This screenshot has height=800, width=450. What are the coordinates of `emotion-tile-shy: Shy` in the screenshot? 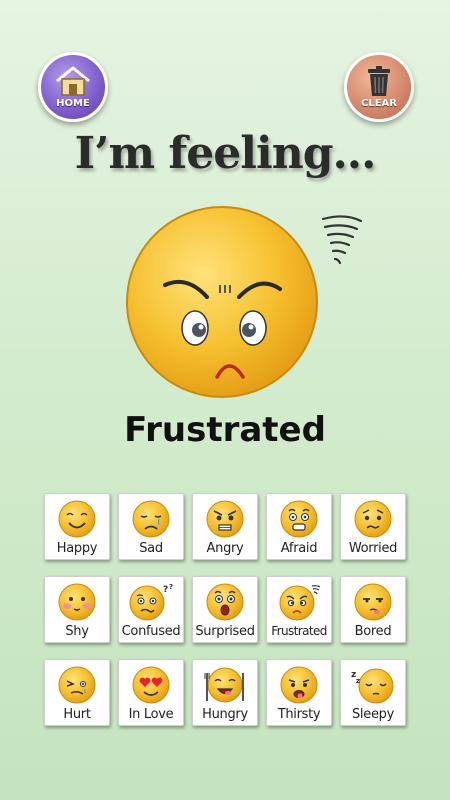 It's located at (77, 609).